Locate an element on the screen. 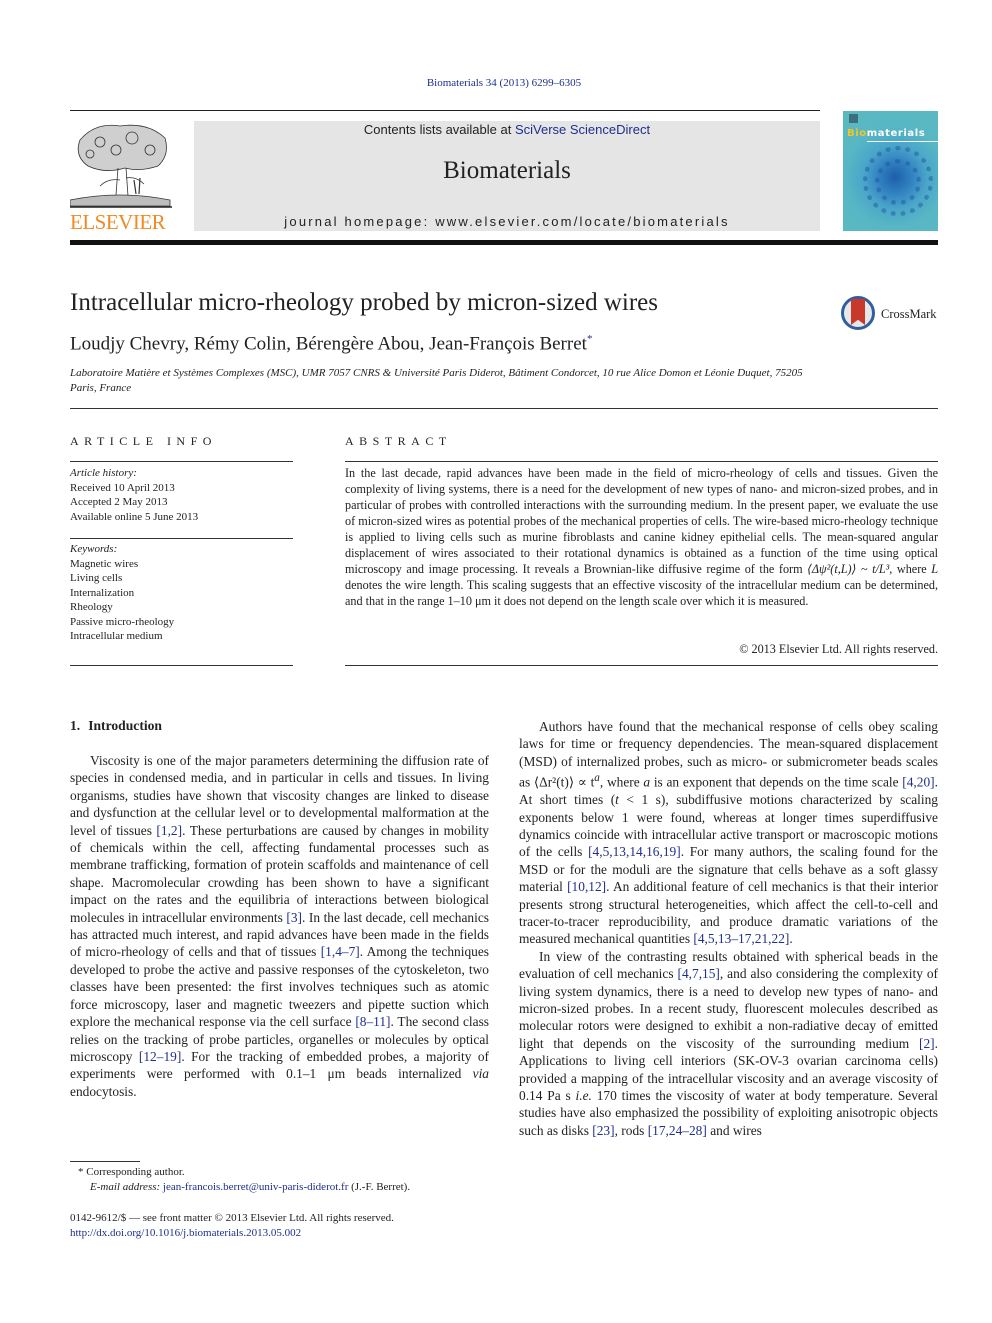 The width and height of the screenshot is (992, 1323). email-label: E-mail address: is located at coordinates (125, 1187).